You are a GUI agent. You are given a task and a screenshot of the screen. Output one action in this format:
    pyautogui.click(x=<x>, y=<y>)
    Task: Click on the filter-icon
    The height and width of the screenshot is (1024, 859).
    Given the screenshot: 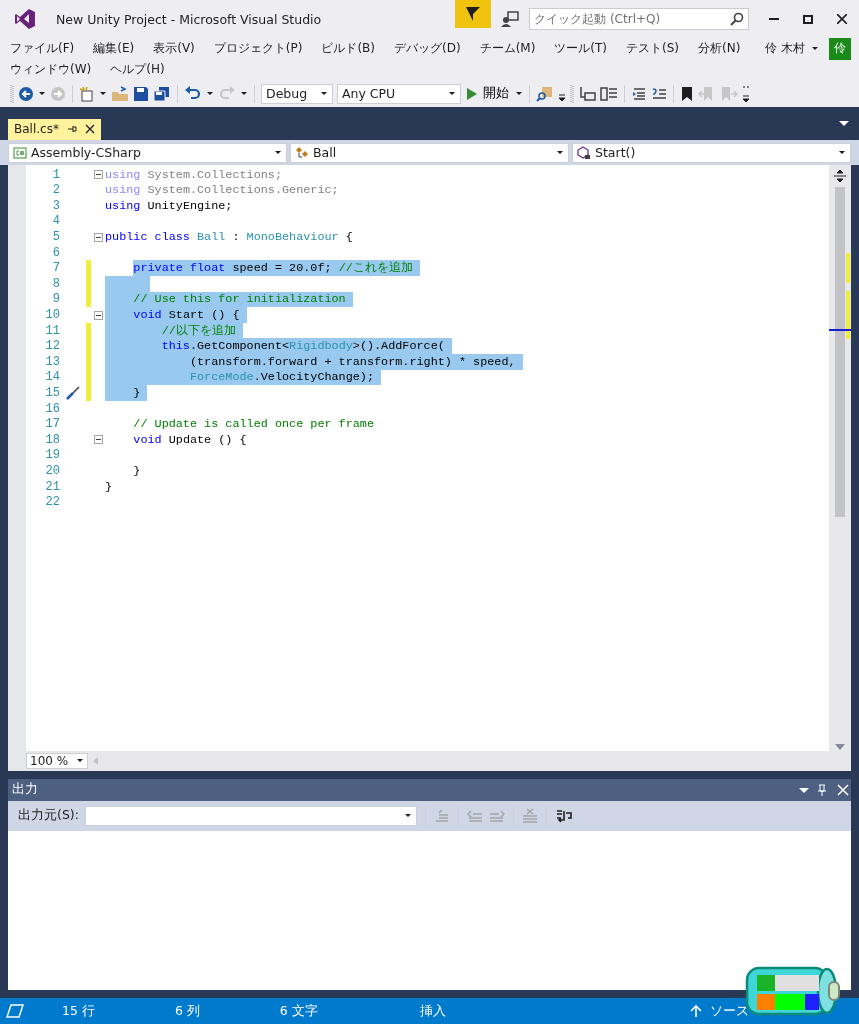 What is the action you would take?
    pyautogui.click(x=473, y=14)
    